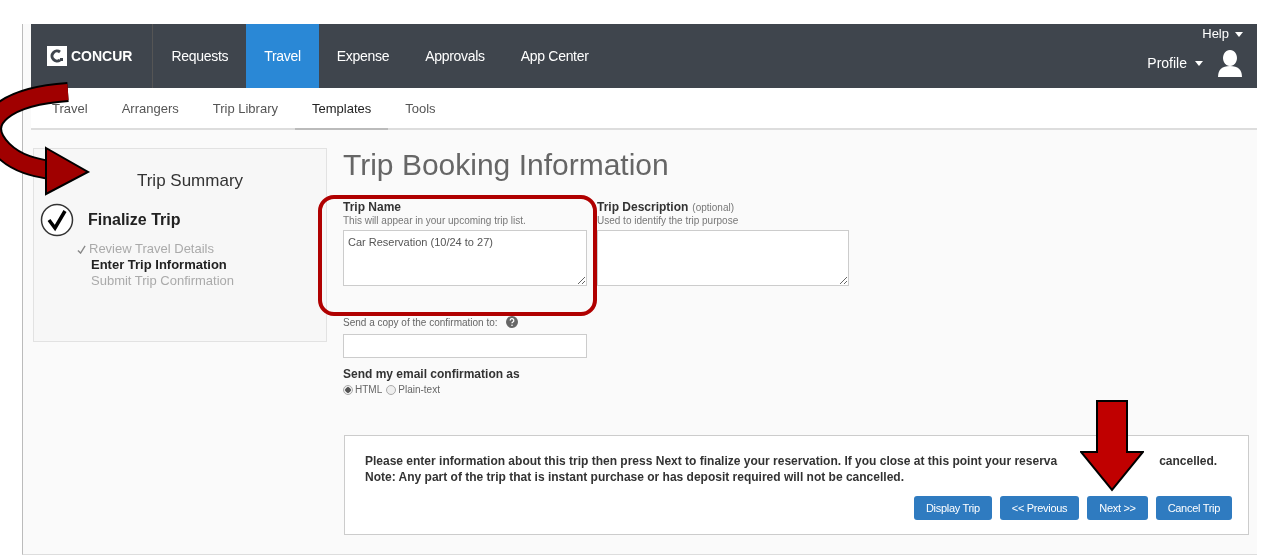 Image resolution: width=1273 pixels, height=559 pixels. I want to click on sub-tab: Tools, so click(420, 108).